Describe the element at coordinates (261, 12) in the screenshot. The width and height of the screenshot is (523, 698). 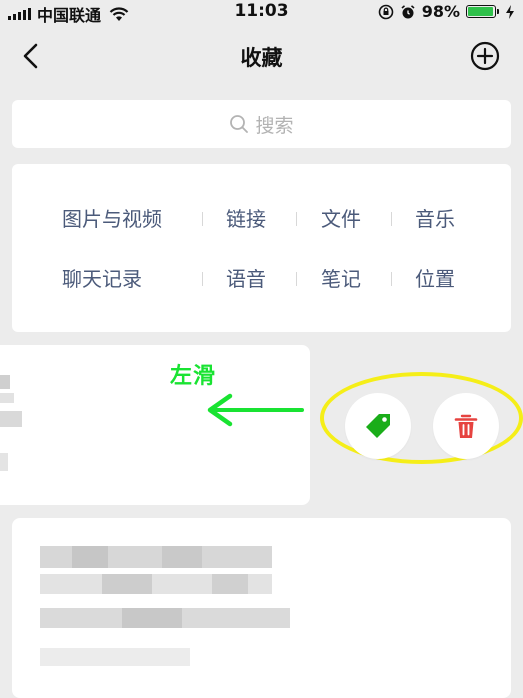
I see `status-bar: 中国联通 11:03 98%` at that location.